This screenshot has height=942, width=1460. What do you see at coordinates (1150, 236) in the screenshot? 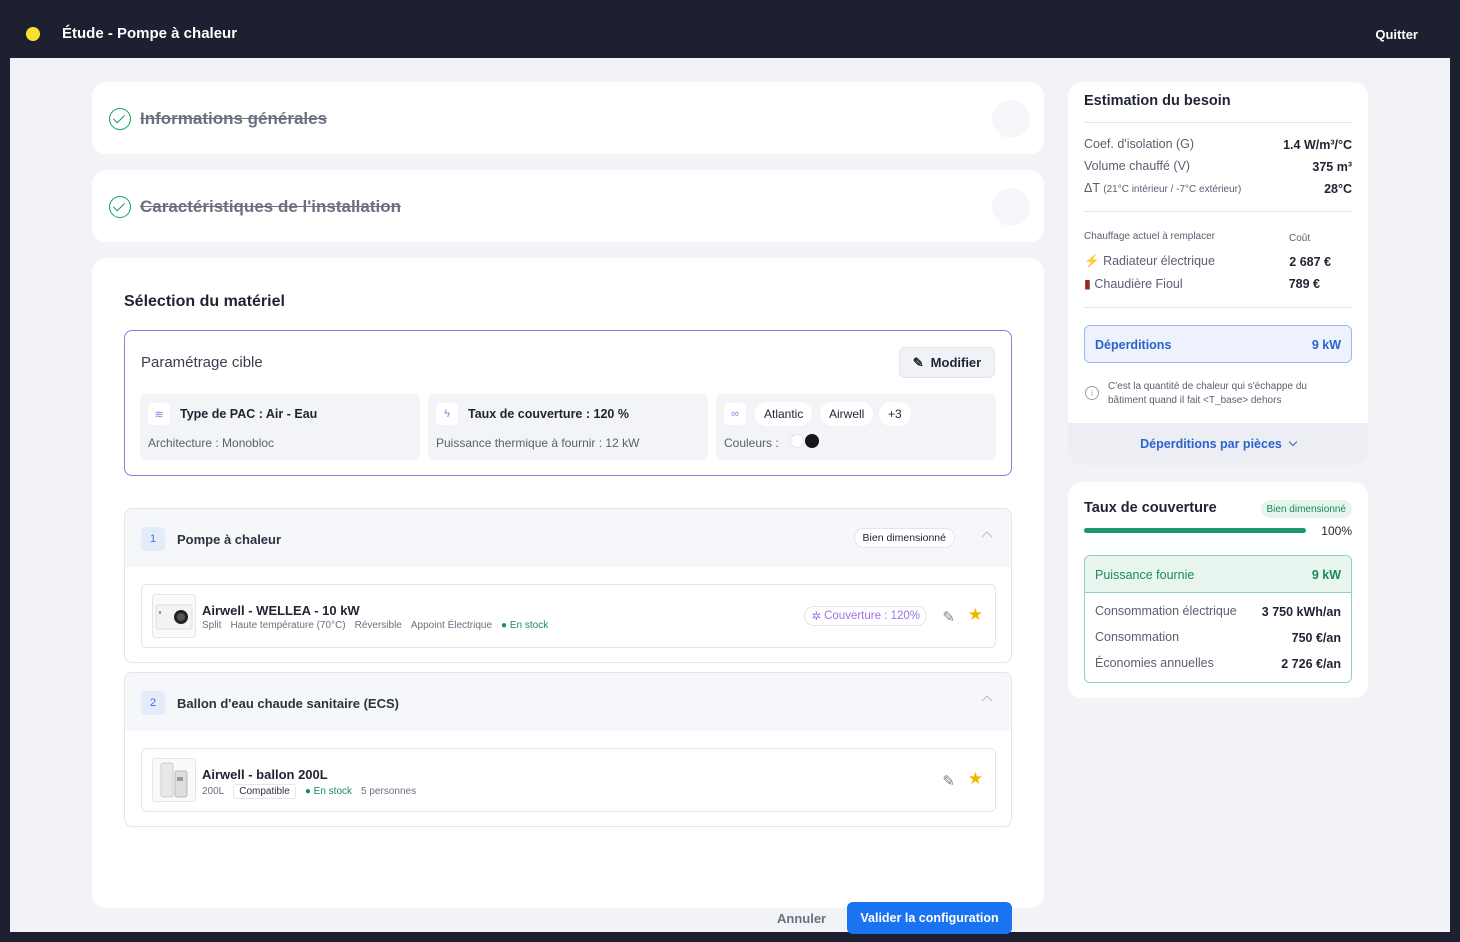
I see `heating-header: Chauffage actuel à remplacer` at bounding box center [1150, 236].